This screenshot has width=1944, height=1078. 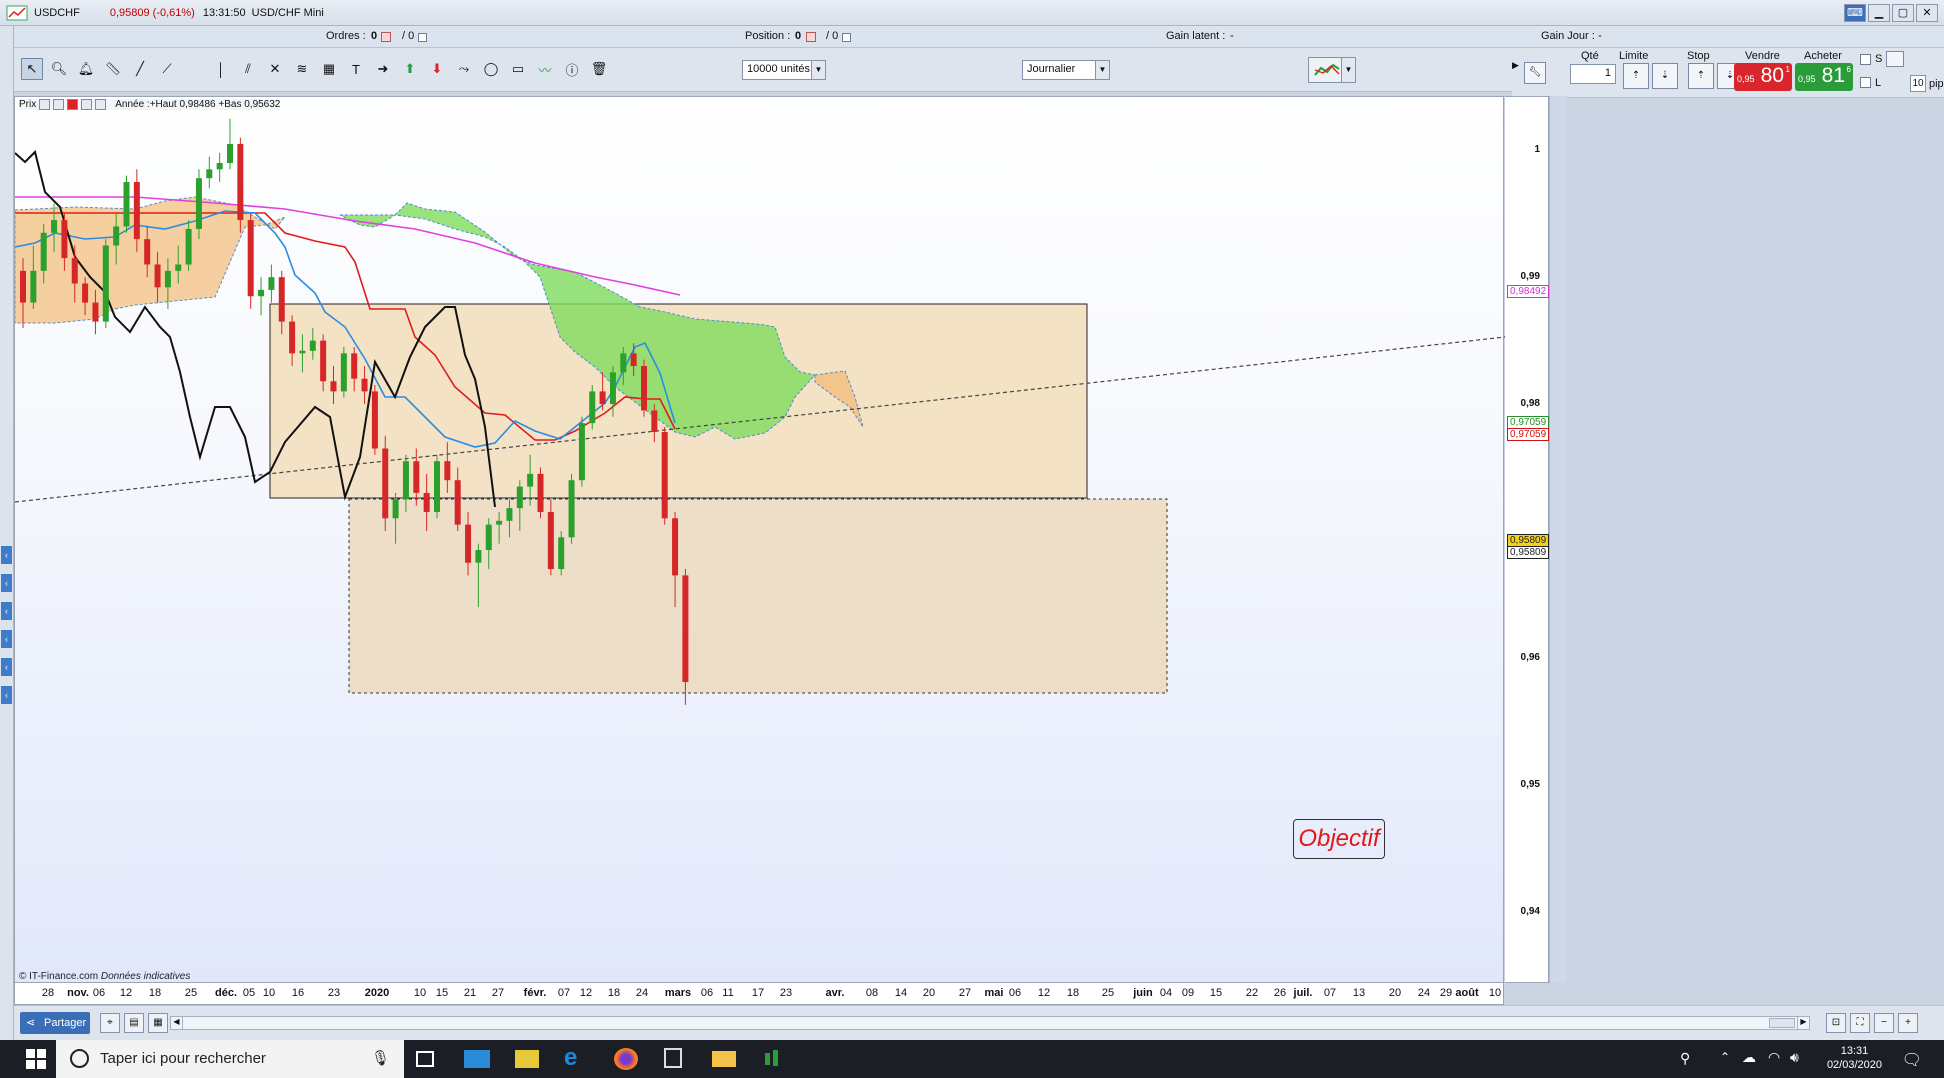 I want to click on limit-checkbox, so click(x=1865, y=82).